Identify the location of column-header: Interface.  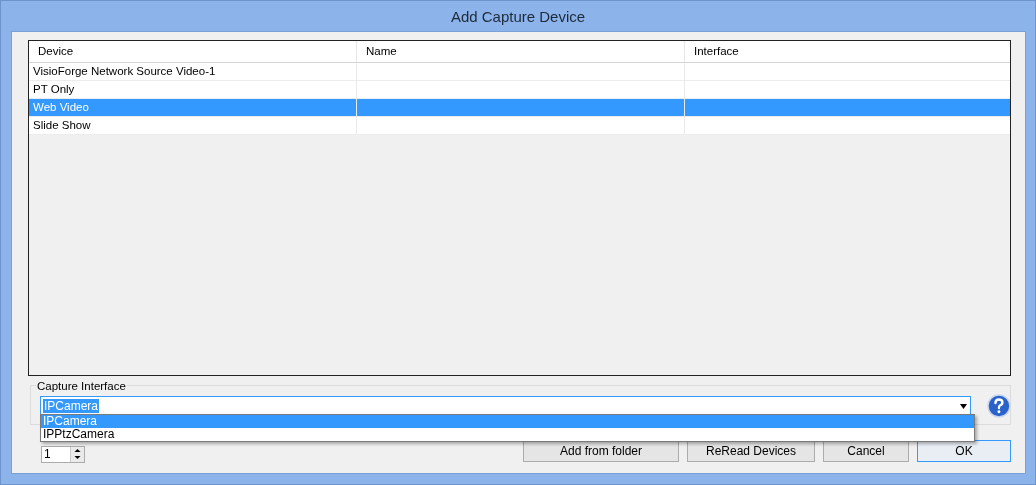
(847, 51).